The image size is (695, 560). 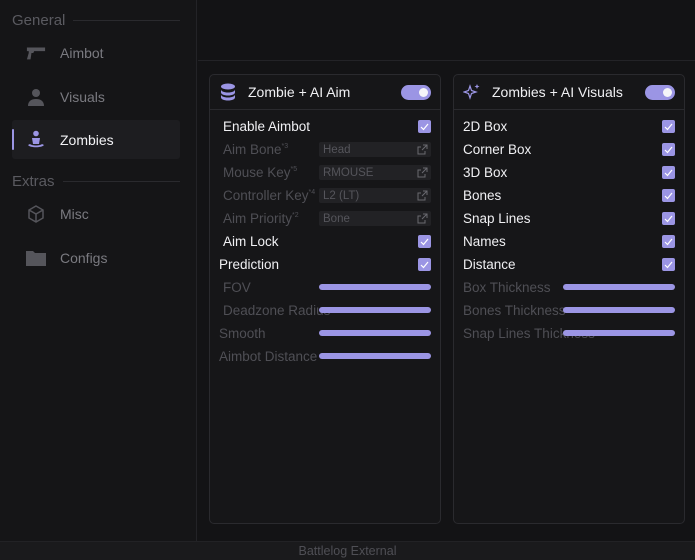 What do you see at coordinates (96, 139) in the screenshot?
I see `sidebar-item-zombies: Zombies` at bounding box center [96, 139].